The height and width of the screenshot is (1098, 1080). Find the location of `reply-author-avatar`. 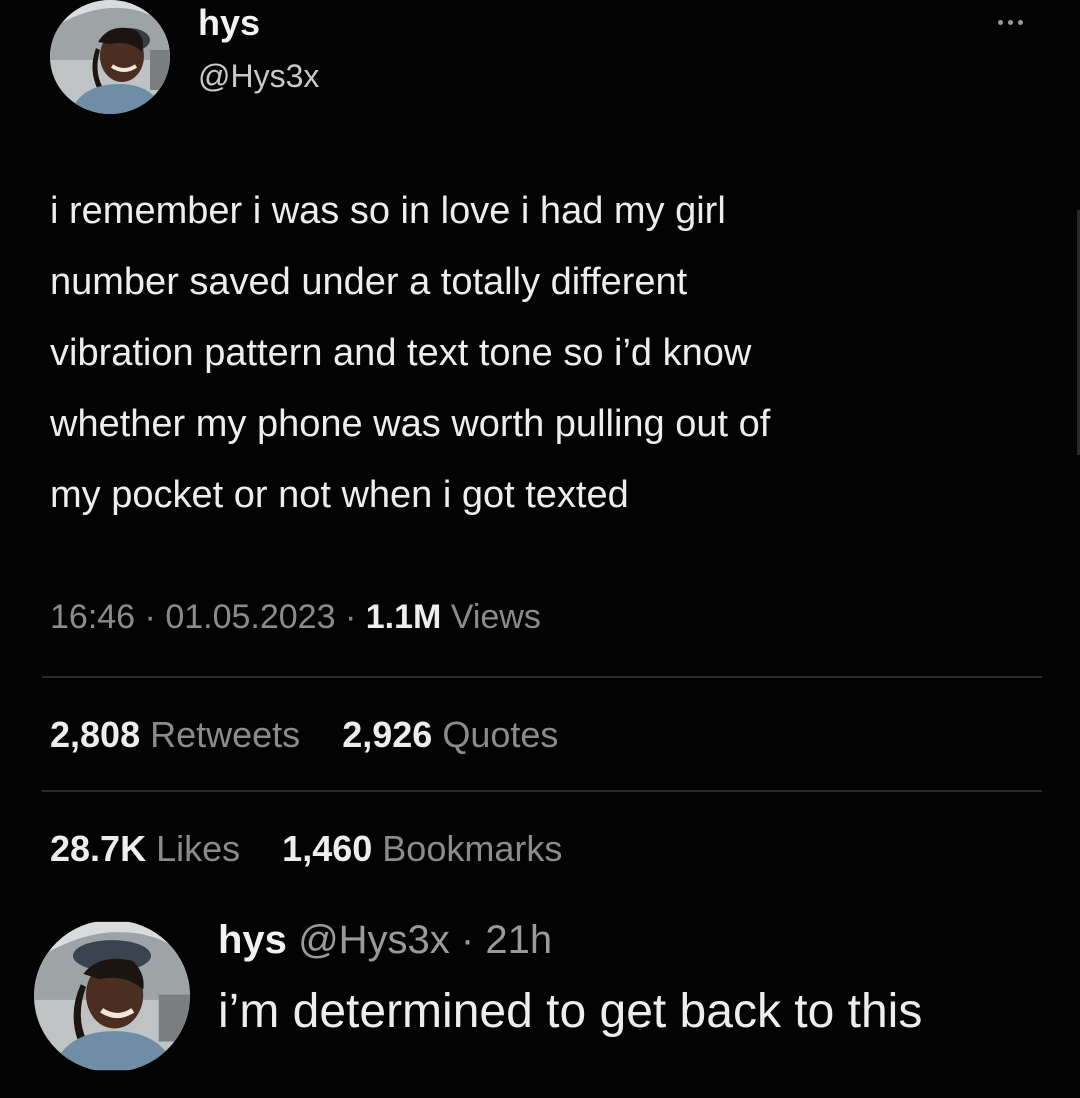

reply-author-avatar is located at coordinates (112, 996).